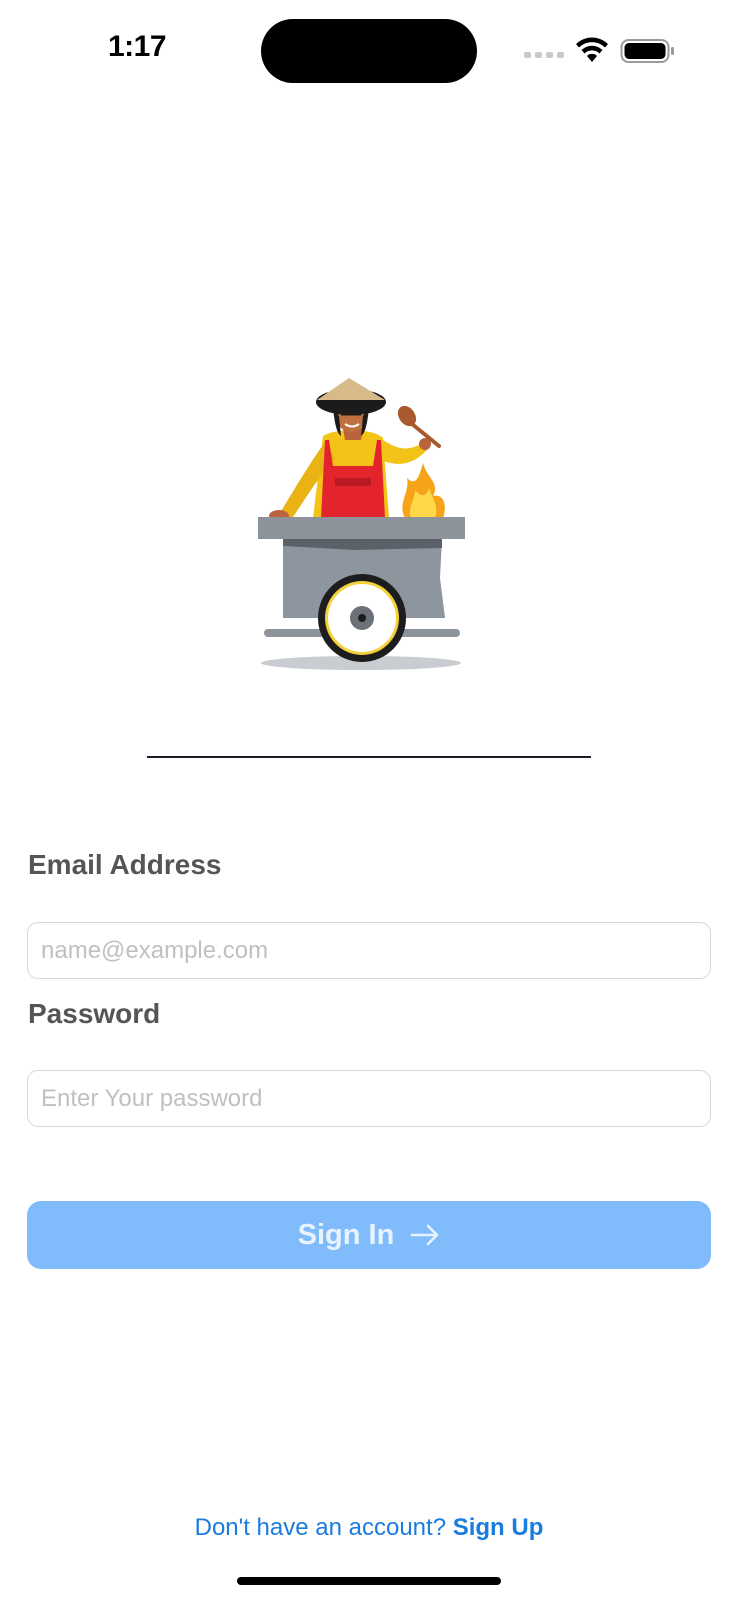  Describe the element at coordinates (498, 1527) in the screenshot. I see `sign-up-link: Sign Up` at that location.